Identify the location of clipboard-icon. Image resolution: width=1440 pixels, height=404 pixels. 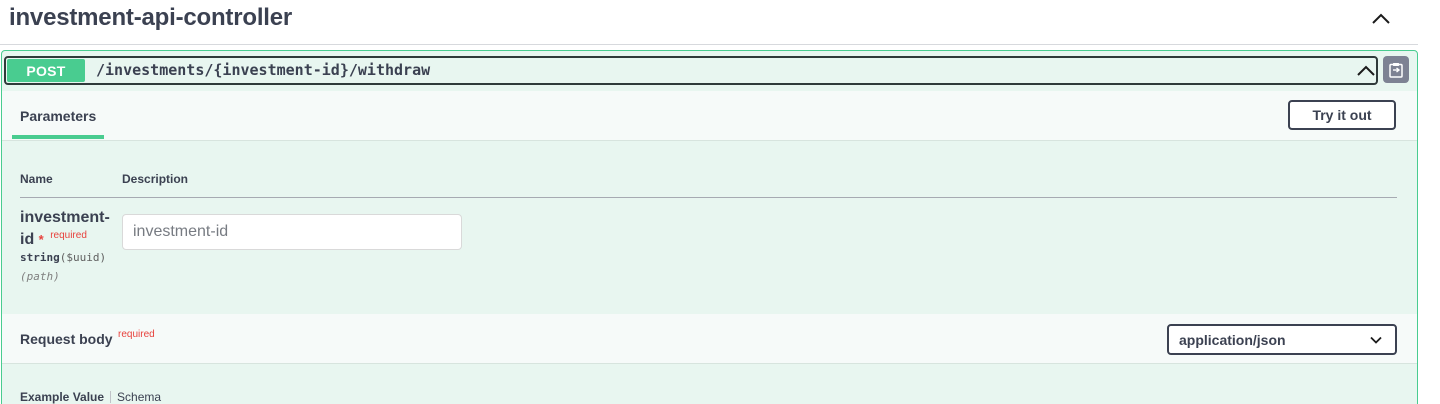
(1396, 70).